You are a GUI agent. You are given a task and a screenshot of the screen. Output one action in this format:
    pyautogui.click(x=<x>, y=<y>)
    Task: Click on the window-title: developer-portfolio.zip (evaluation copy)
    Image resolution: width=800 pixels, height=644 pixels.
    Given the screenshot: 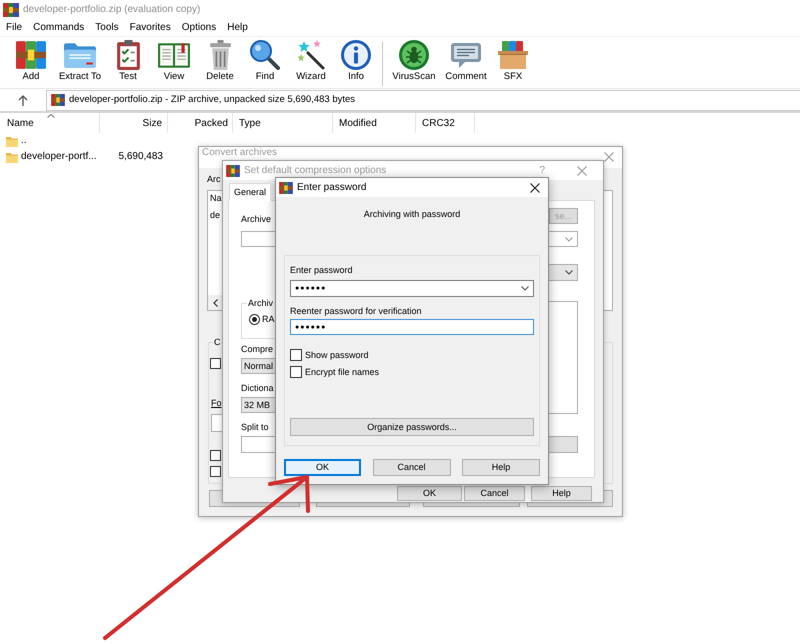 What is the action you would take?
    pyautogui.click(x=111, y=10)
    